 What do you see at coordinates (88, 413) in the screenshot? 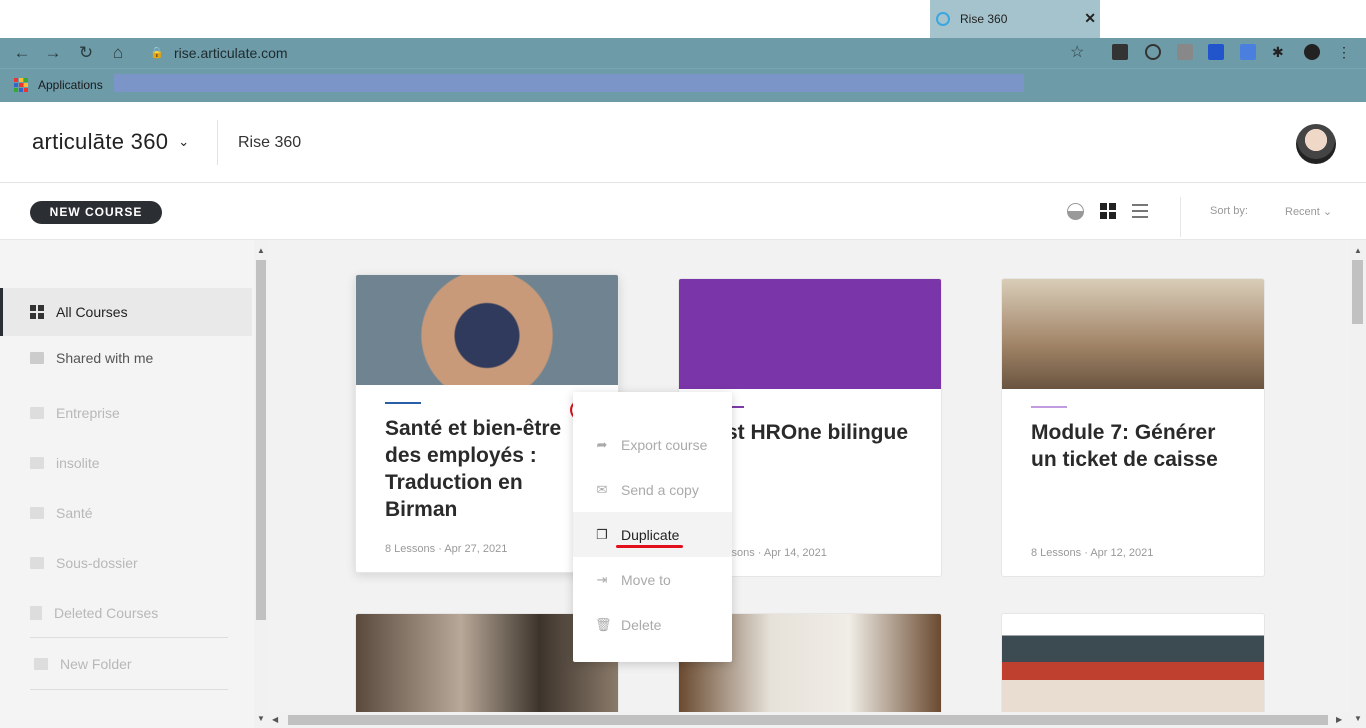
I see `sidebar-item-label: Entreprise` at bounding box center [88, 413].